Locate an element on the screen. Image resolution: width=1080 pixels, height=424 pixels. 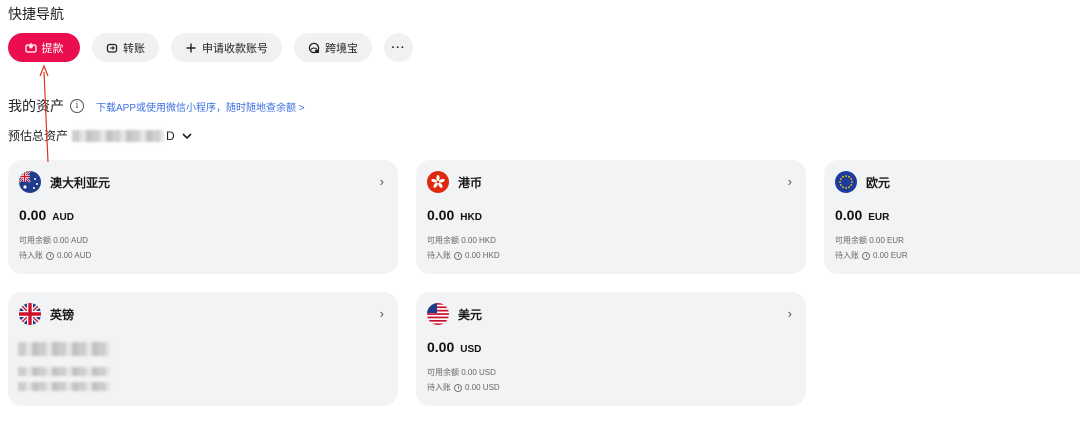
currency-amount: 0.00 AUD is located at coordinates (46, 215).